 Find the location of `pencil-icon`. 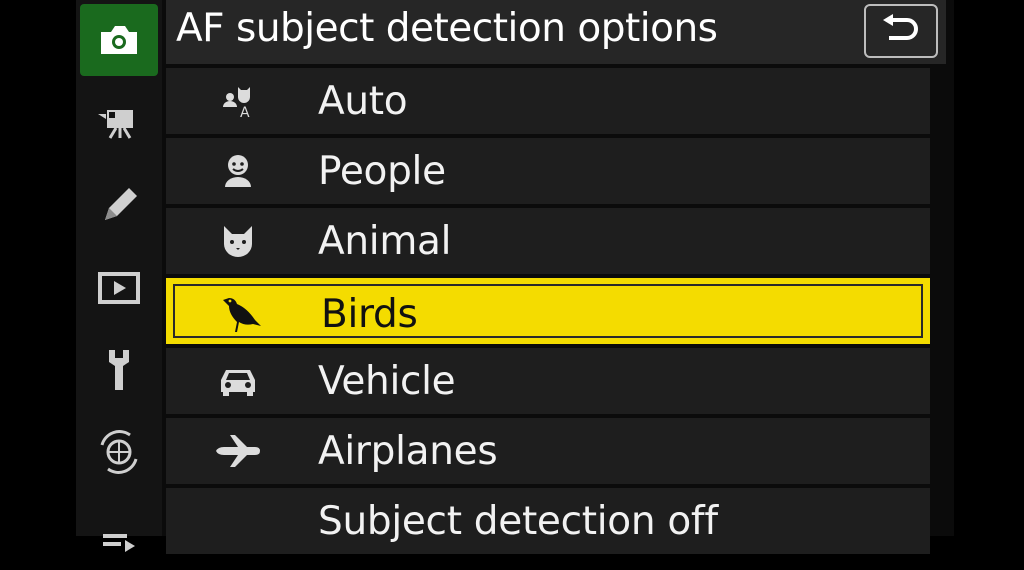

pencil-icon is located at coordinates (121, 204).